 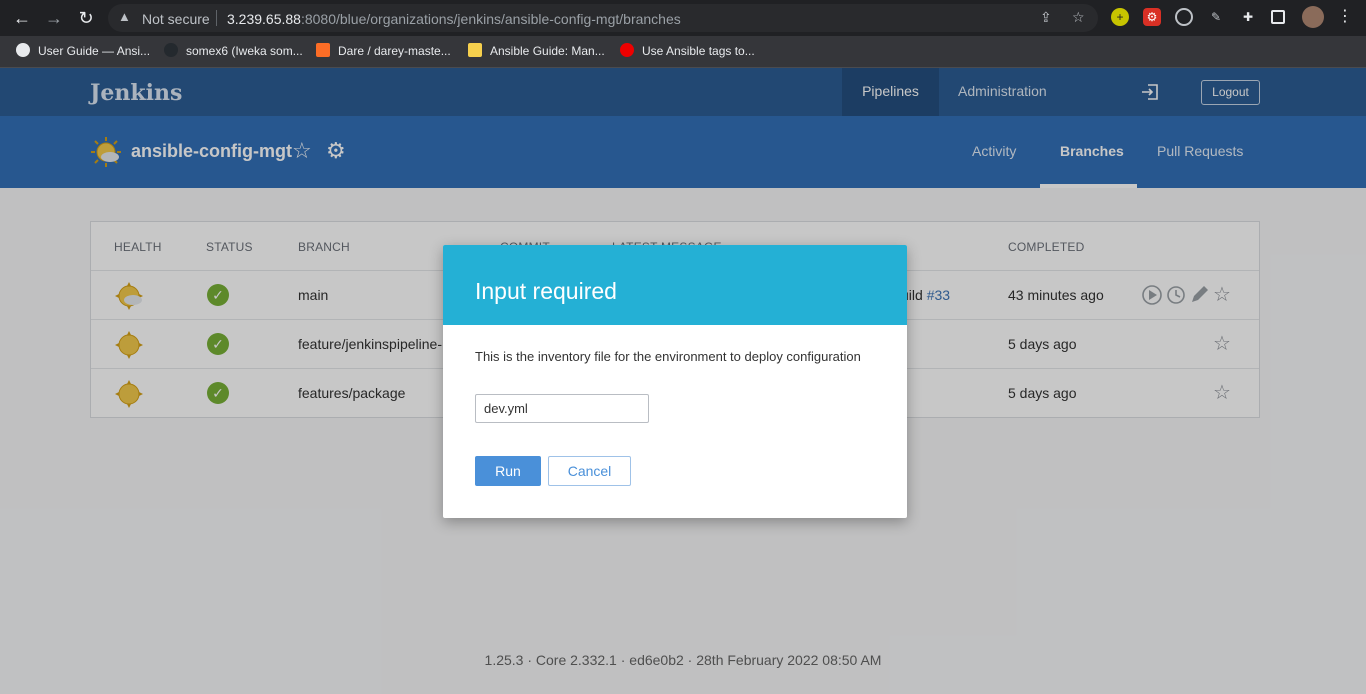 I want to click on gitlab-icon, so click(x=323, y=50).